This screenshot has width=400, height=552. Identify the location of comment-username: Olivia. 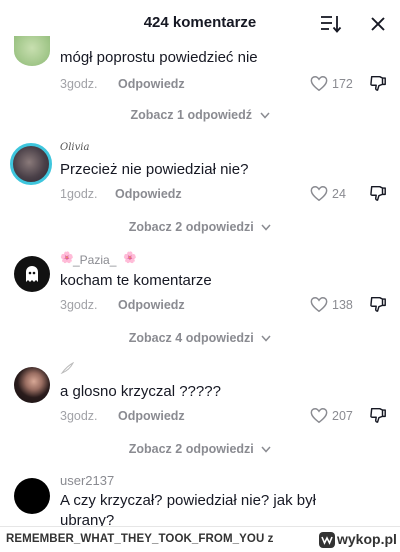
(74, 148).